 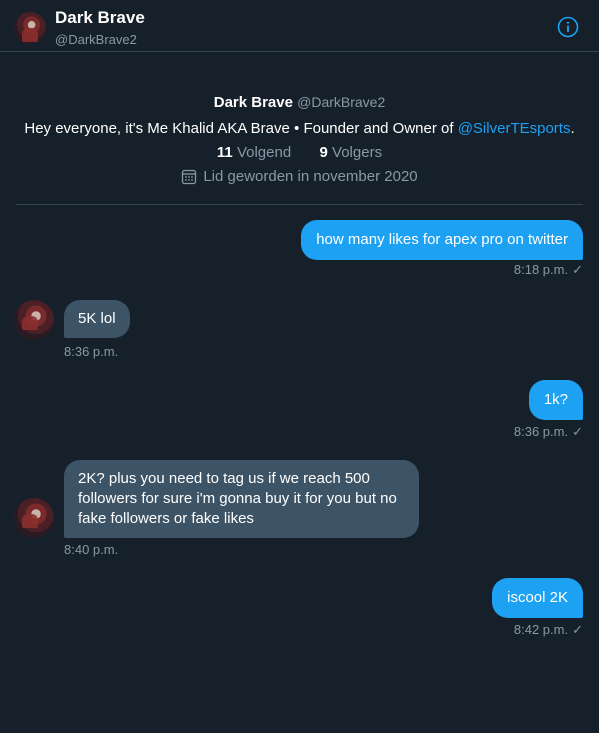 I want to click on message-timestamp: 8:18 p.m. ✓, so click(x=548, y=270).